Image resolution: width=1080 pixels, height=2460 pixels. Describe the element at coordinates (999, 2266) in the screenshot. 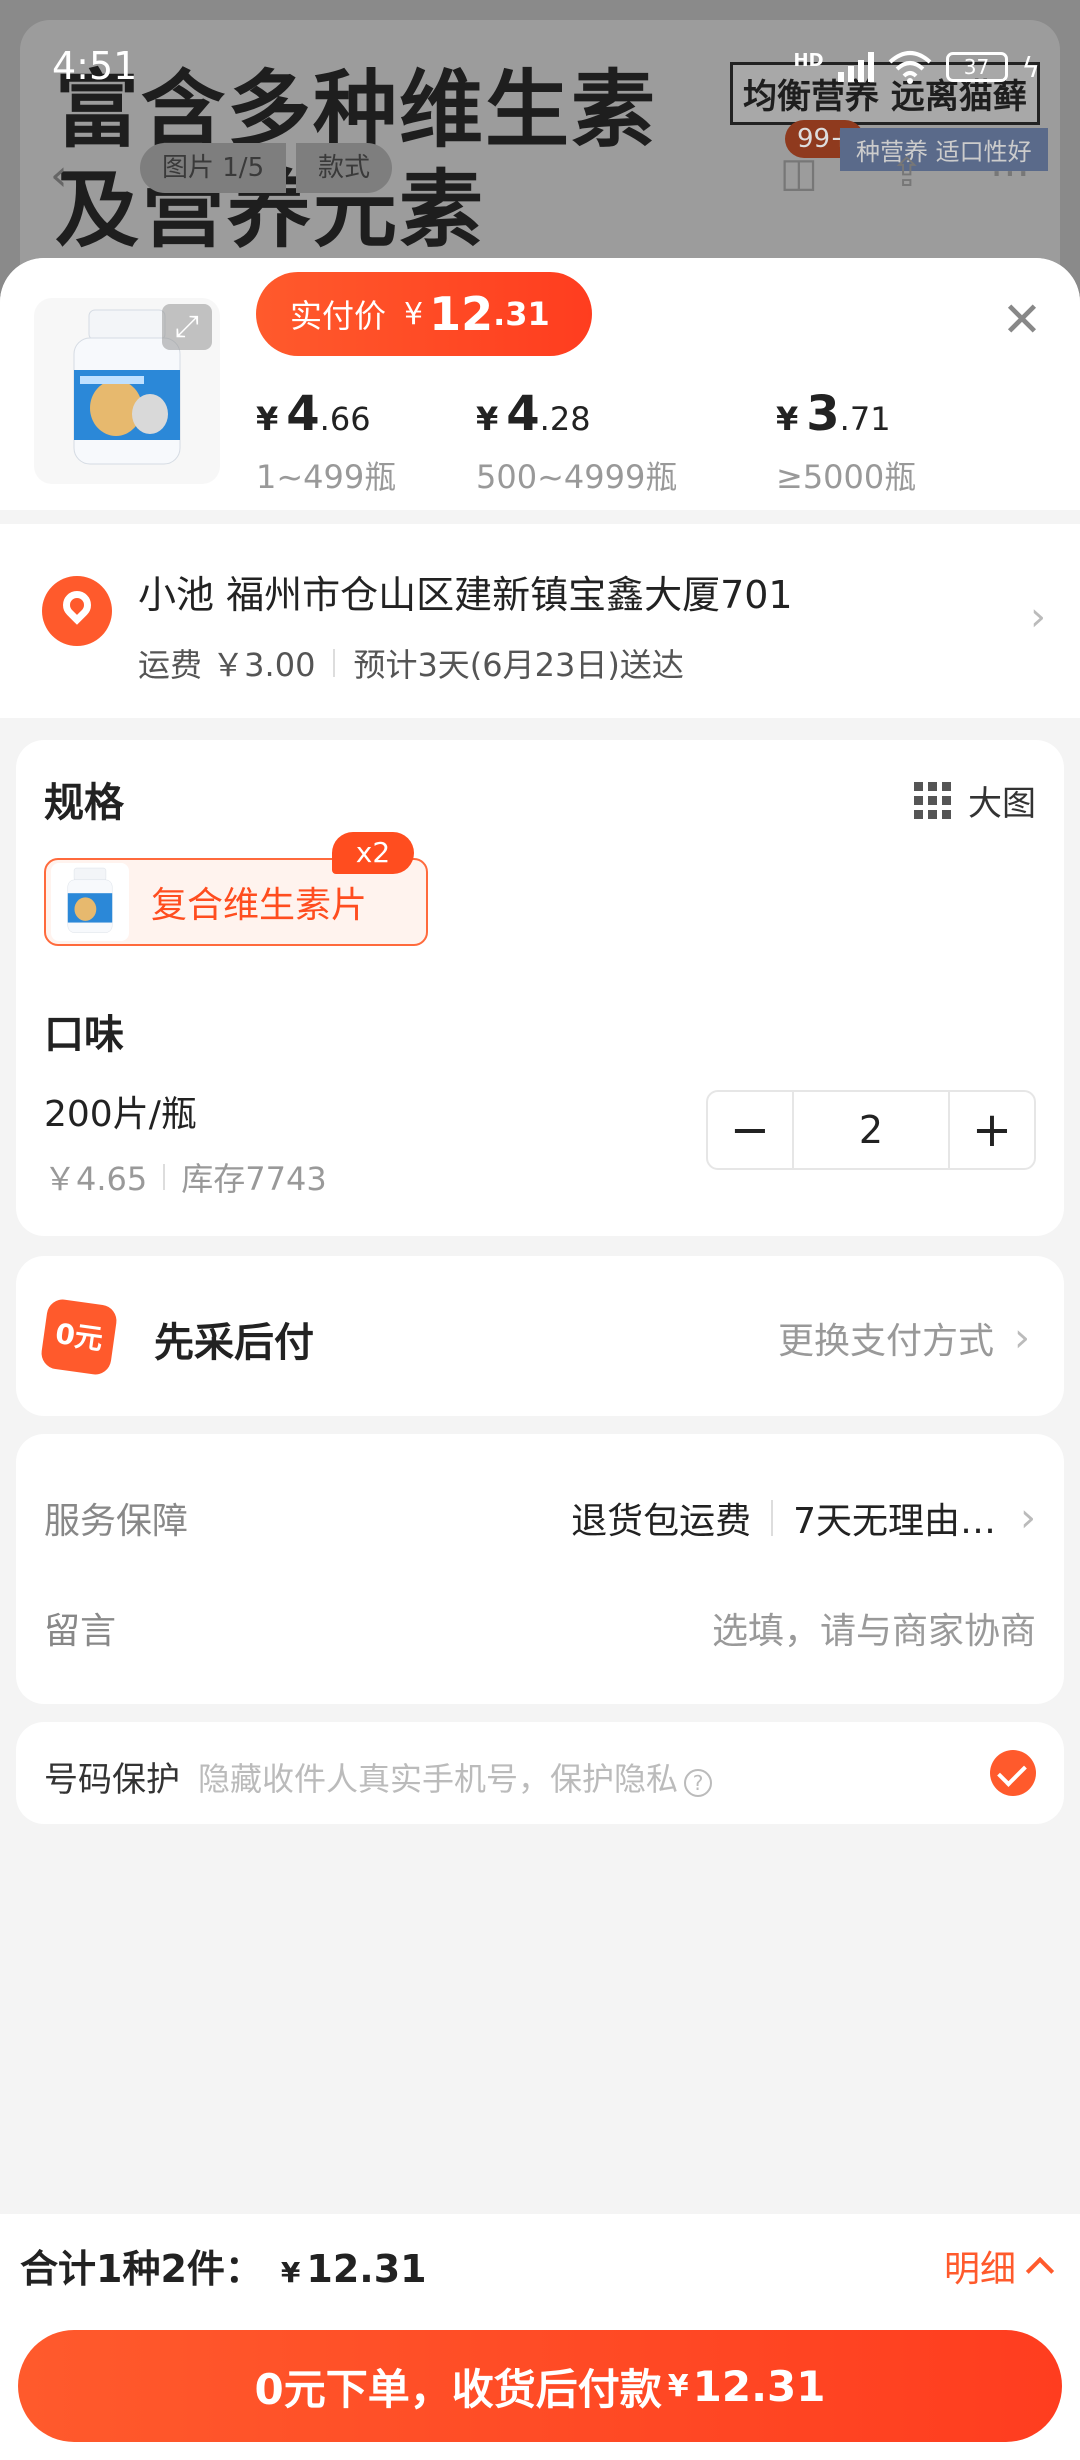

I see `price-detail-button: 明细` at that location.